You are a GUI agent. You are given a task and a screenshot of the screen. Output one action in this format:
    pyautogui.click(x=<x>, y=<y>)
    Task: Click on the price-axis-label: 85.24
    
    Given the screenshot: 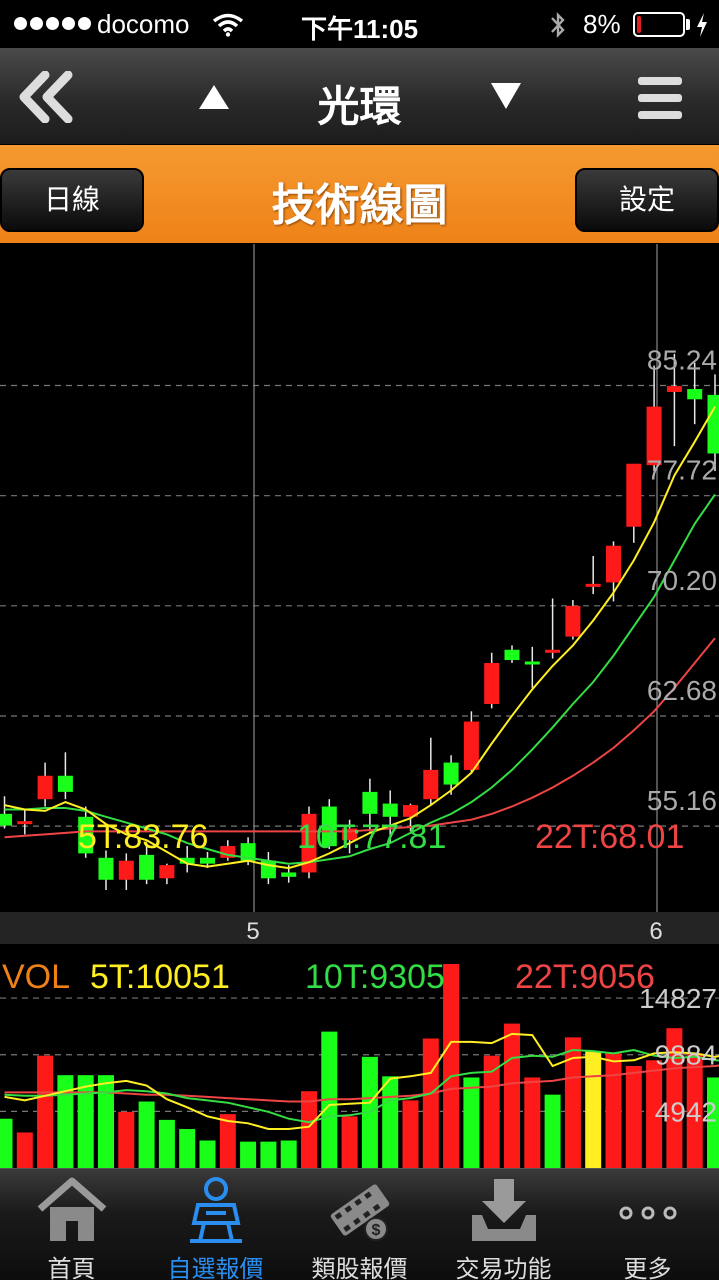 What is the action you would take?
    pyautogui.click(x=682, y=360)
    